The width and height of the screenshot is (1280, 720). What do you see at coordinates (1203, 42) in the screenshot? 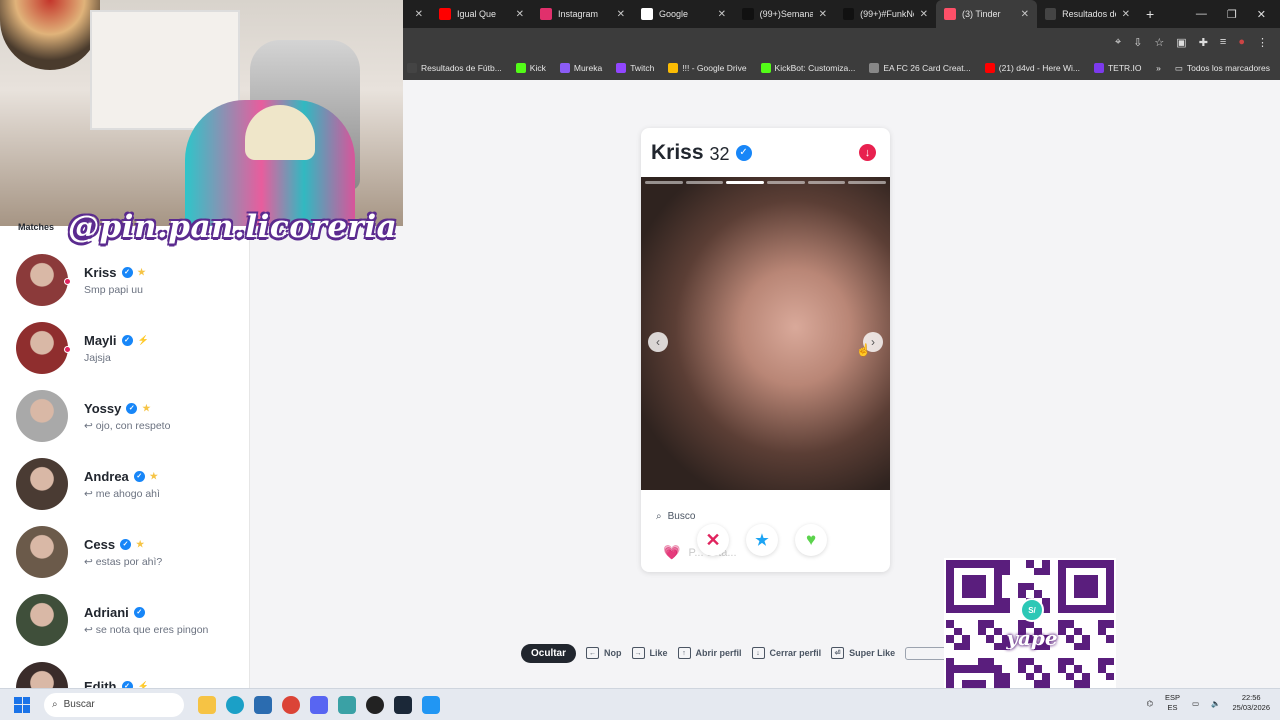
I see `puzzle-icon: ✚` at bounding box center [1203, 42].